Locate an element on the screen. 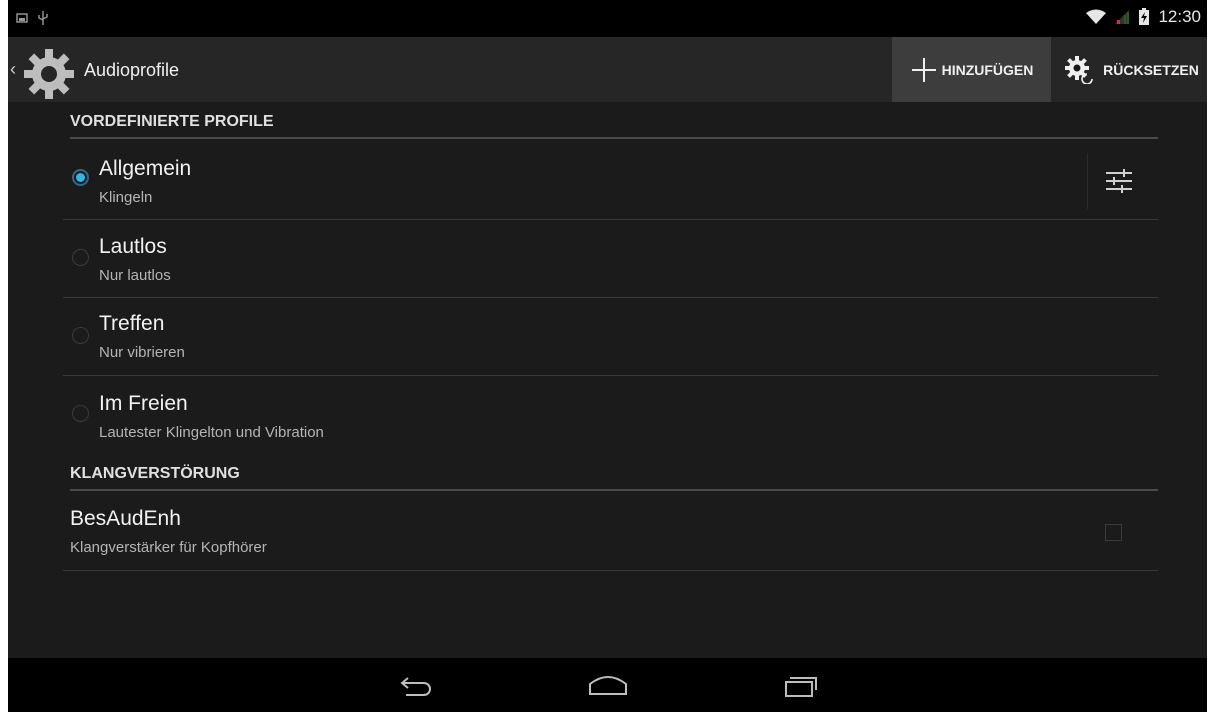  profile-title: Lautlos is located at coordinates (133, 246).